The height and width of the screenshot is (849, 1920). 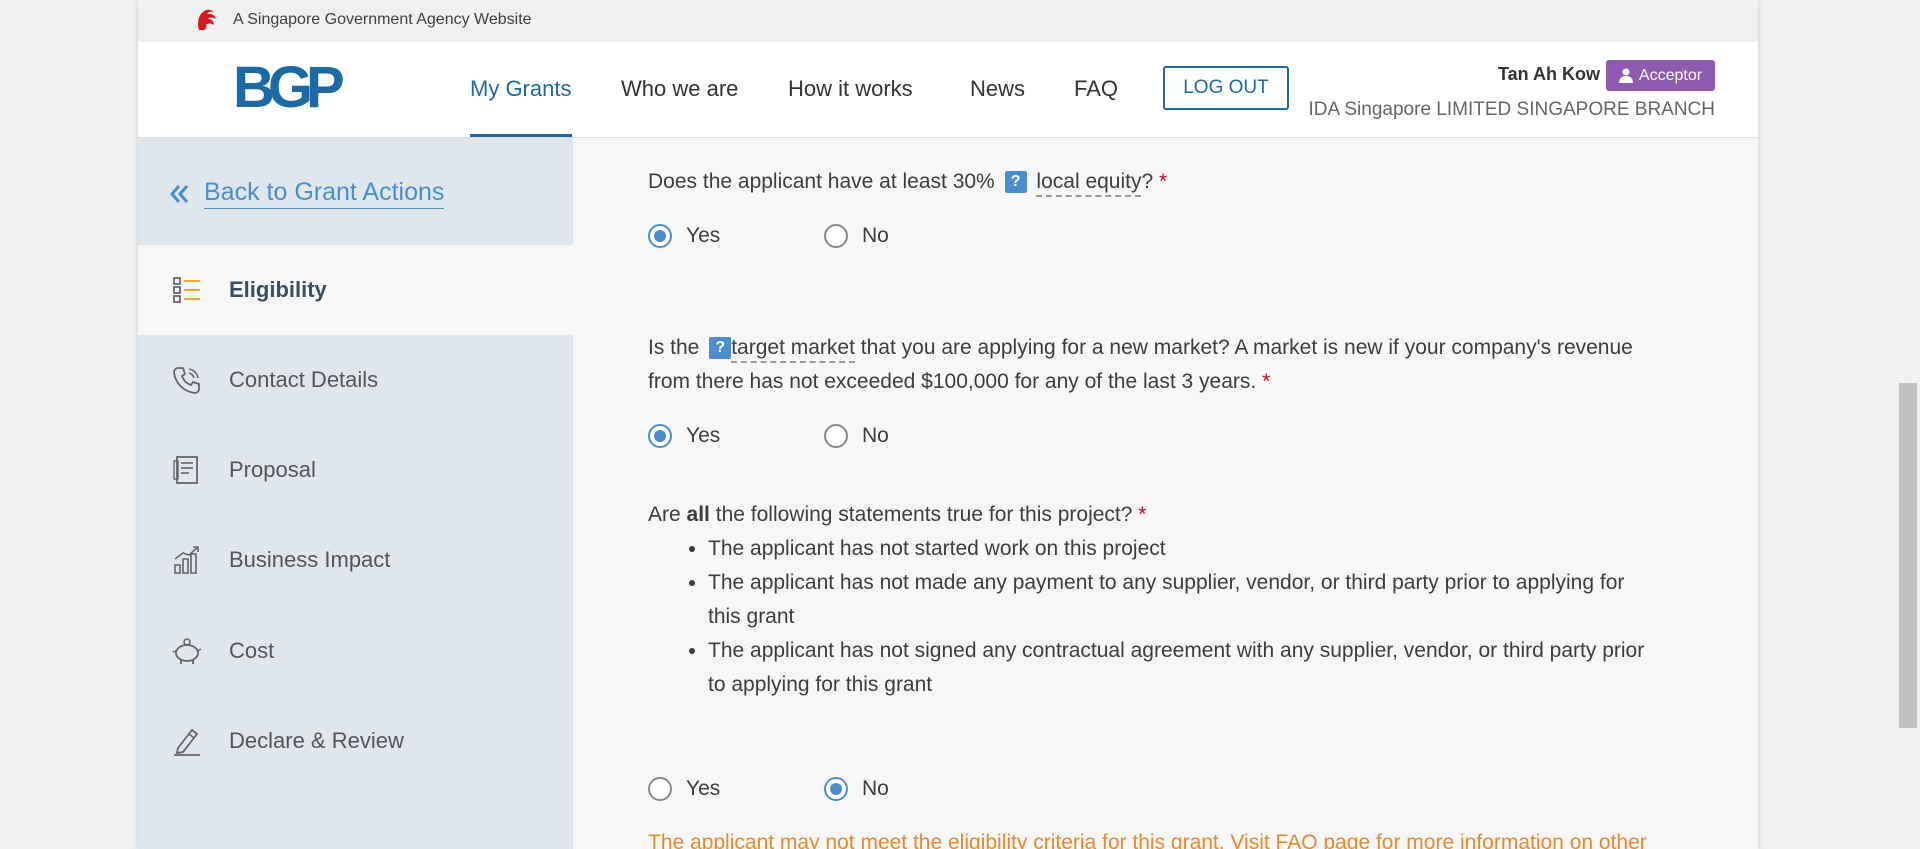 I want to click on sidebar-item-contact-details: Contact Details, so click(x=355, y=380).